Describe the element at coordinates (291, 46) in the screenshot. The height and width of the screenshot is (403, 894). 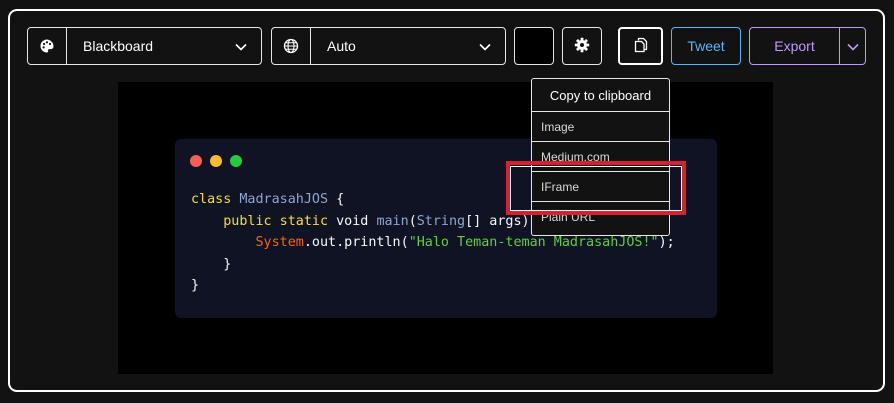
I see `globe-icon` at that location.